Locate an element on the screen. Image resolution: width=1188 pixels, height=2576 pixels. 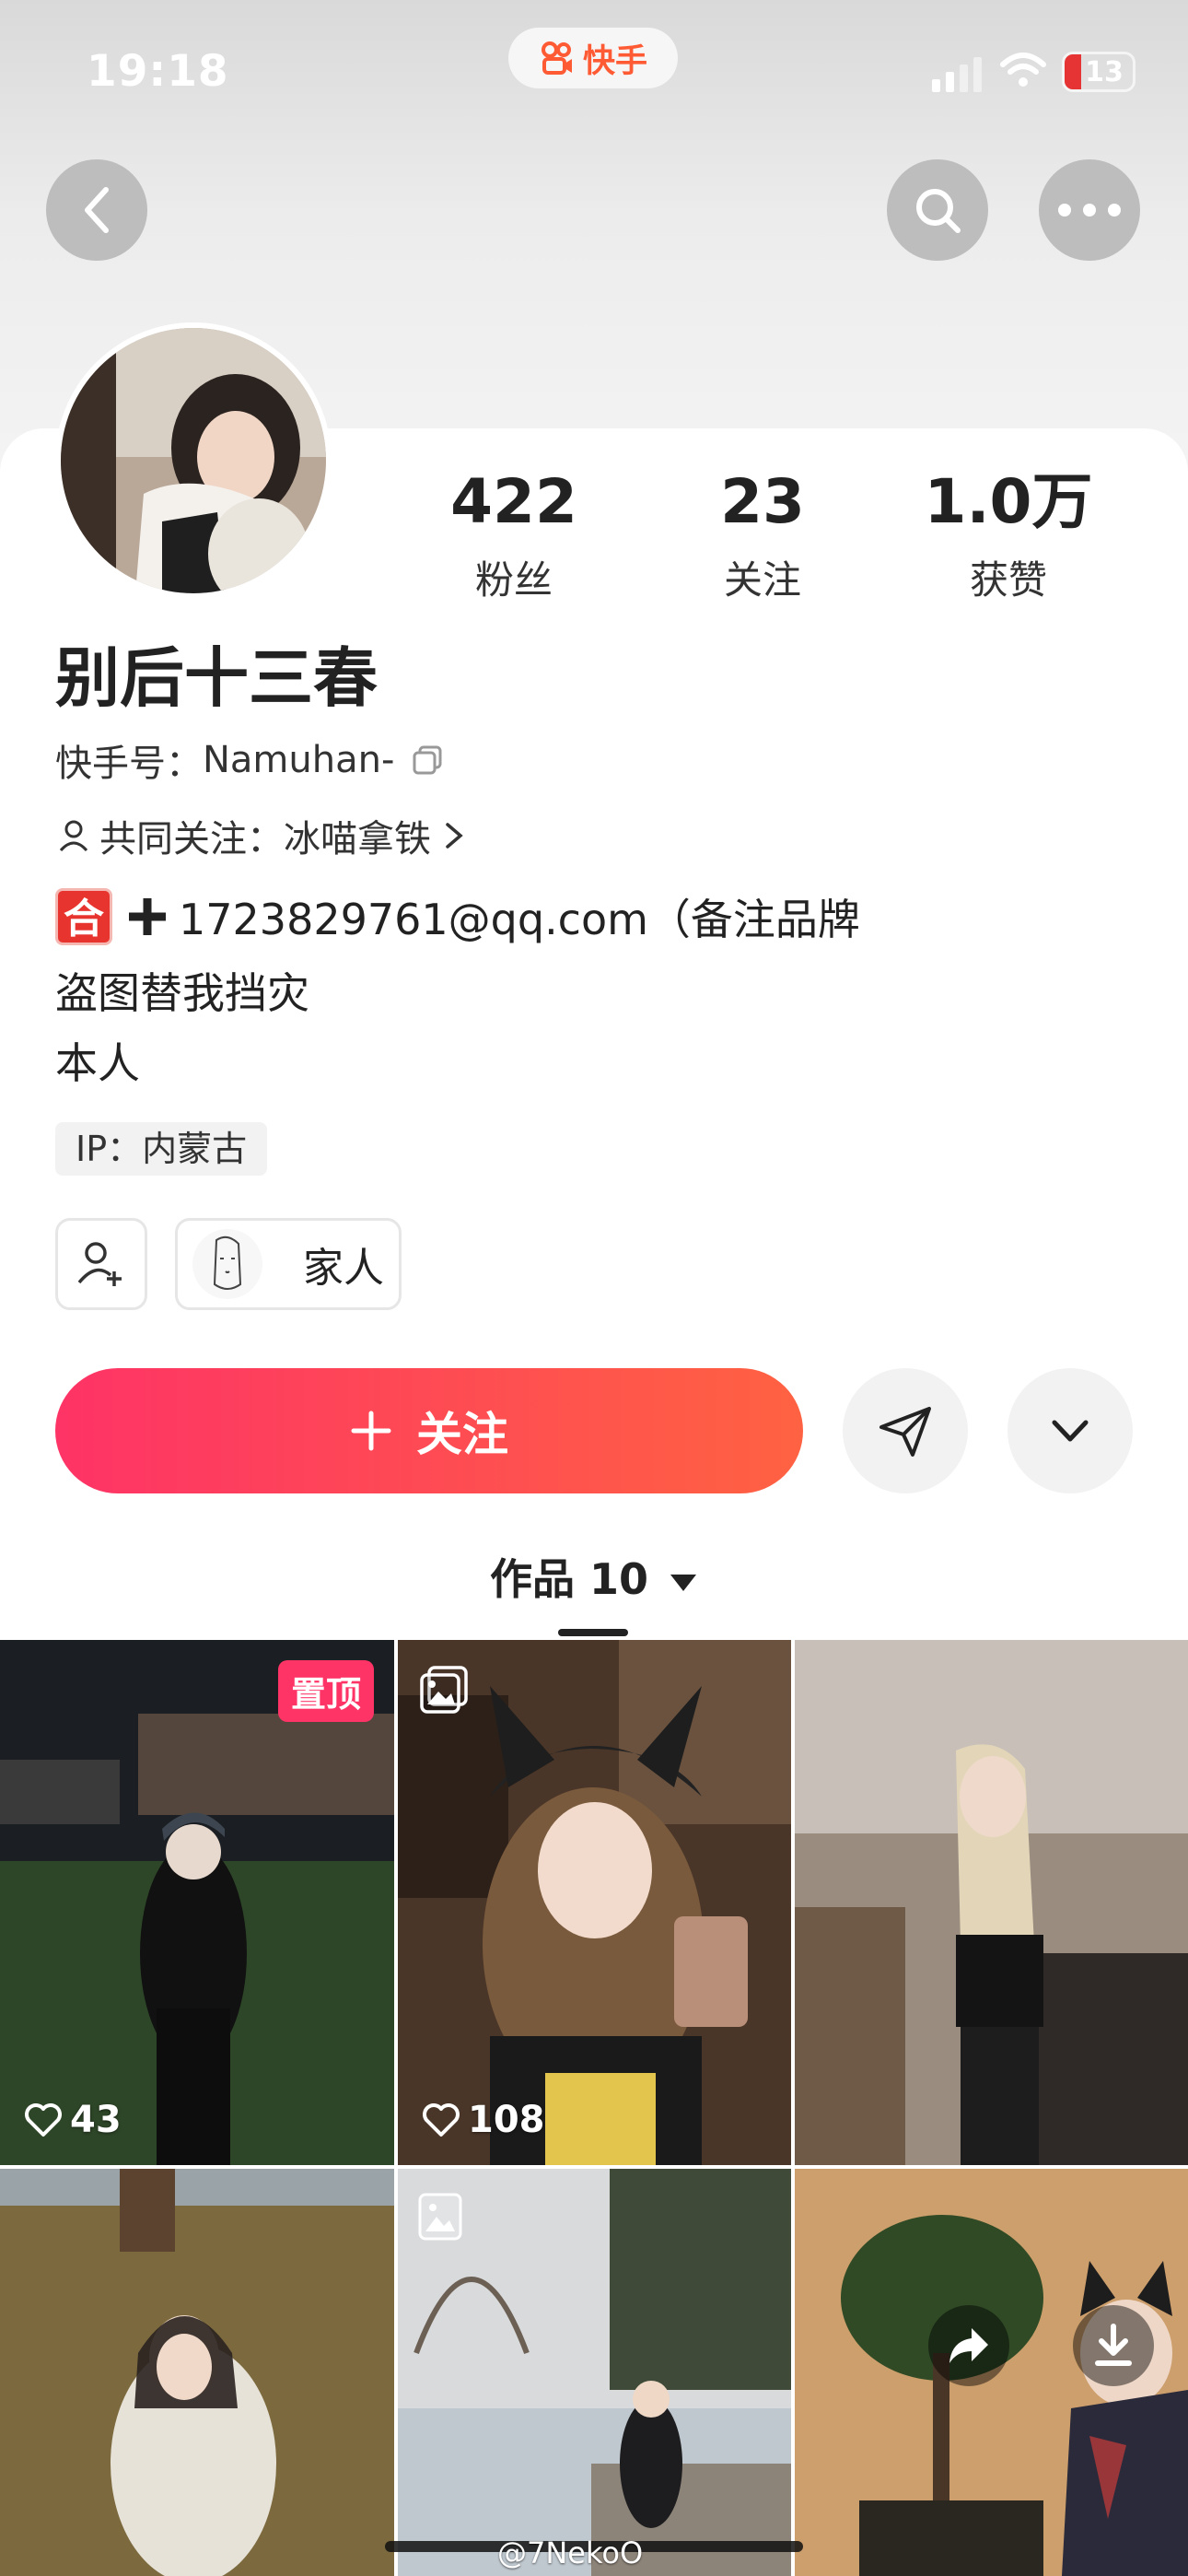
brand-pill: 快手 is located at coordinates (593, 58).